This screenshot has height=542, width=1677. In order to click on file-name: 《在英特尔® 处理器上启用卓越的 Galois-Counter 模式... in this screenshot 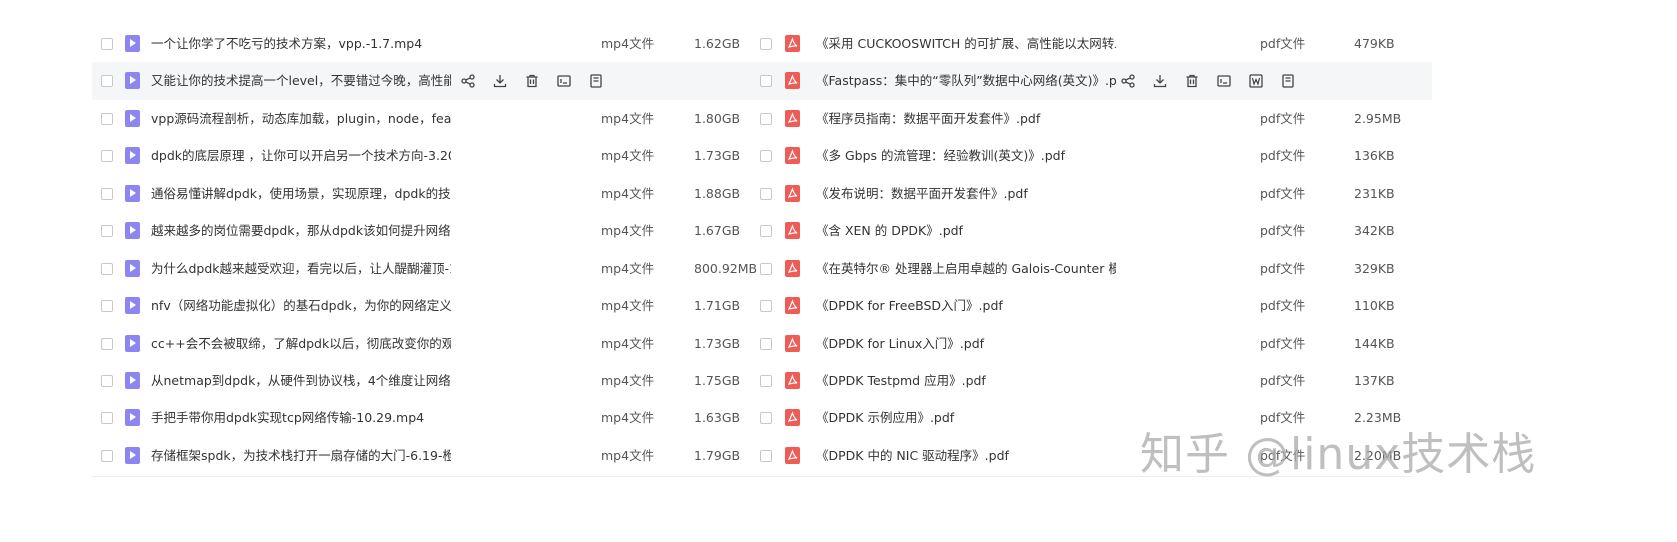, I will do `click(966, 269)`.